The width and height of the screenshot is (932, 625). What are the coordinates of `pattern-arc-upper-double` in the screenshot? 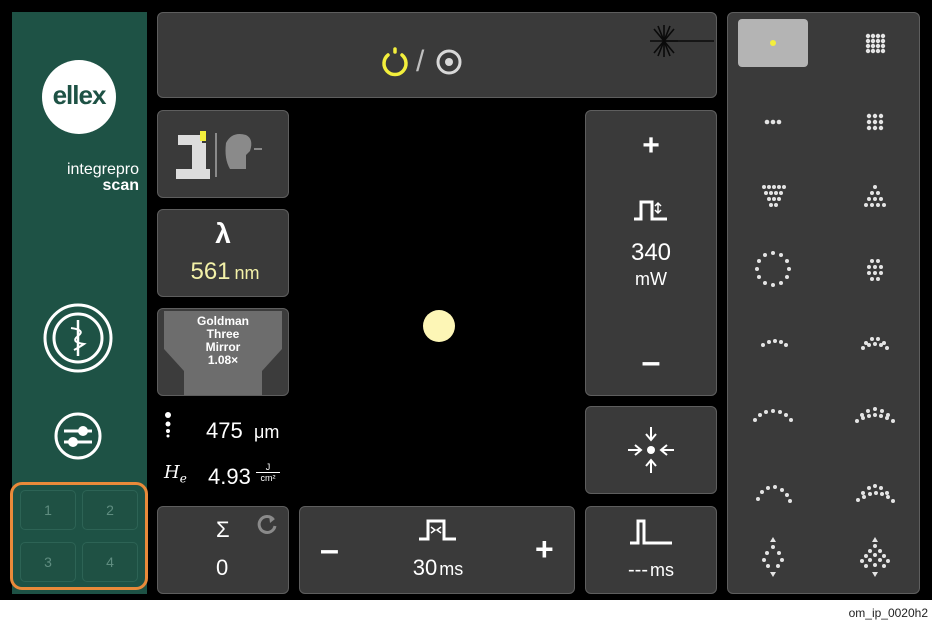 It's located at (875, 412).